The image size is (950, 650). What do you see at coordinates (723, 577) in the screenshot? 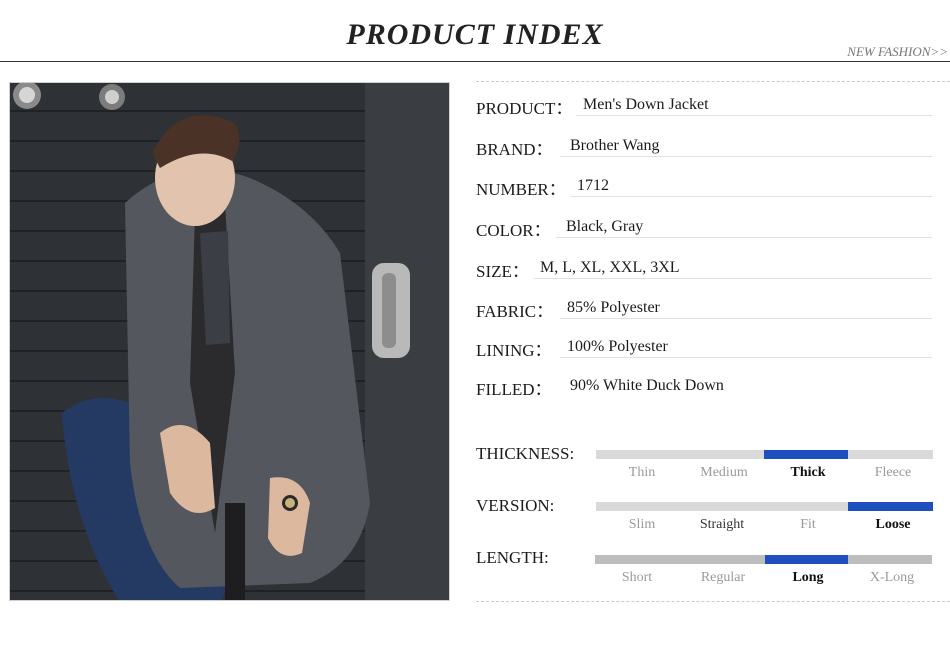
I see `scale-option: Regular` at bounding box center [723, 577].